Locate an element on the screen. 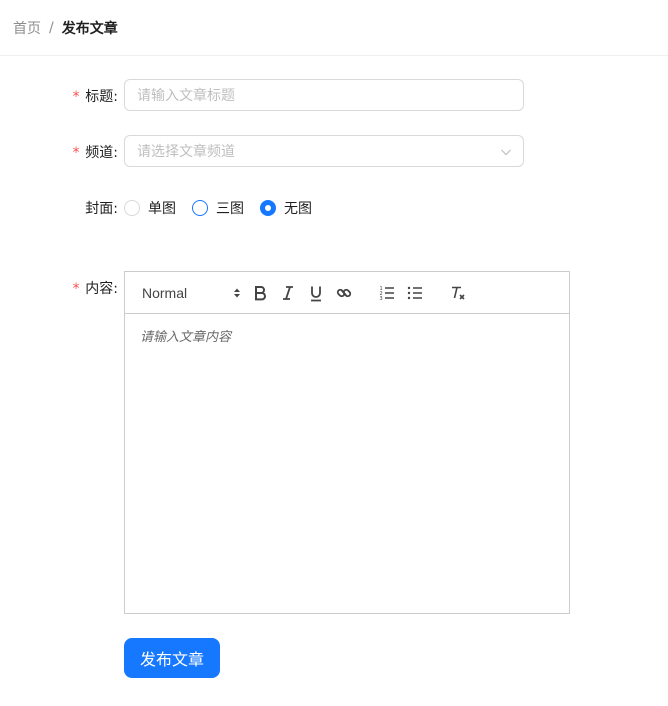  italic-button is located at coordinates (288, 293).